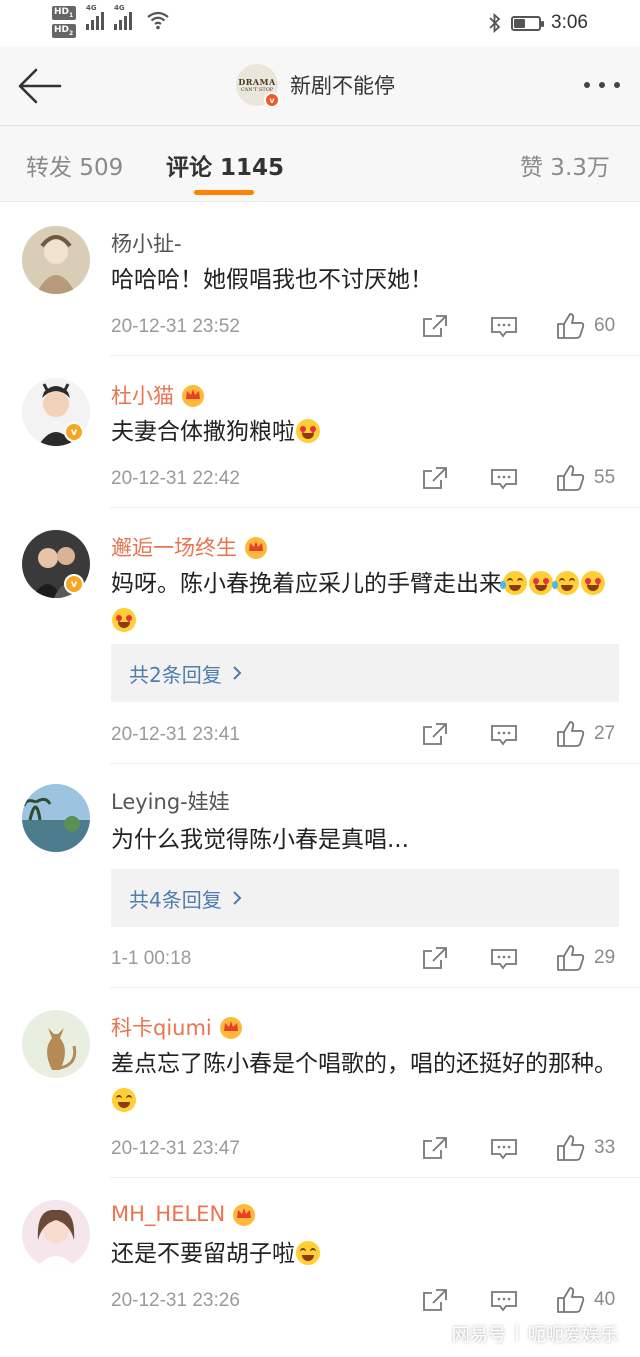  Describe the element at coordinates (602, 85) in the screenshot. I see `more-options-icon` at that location.